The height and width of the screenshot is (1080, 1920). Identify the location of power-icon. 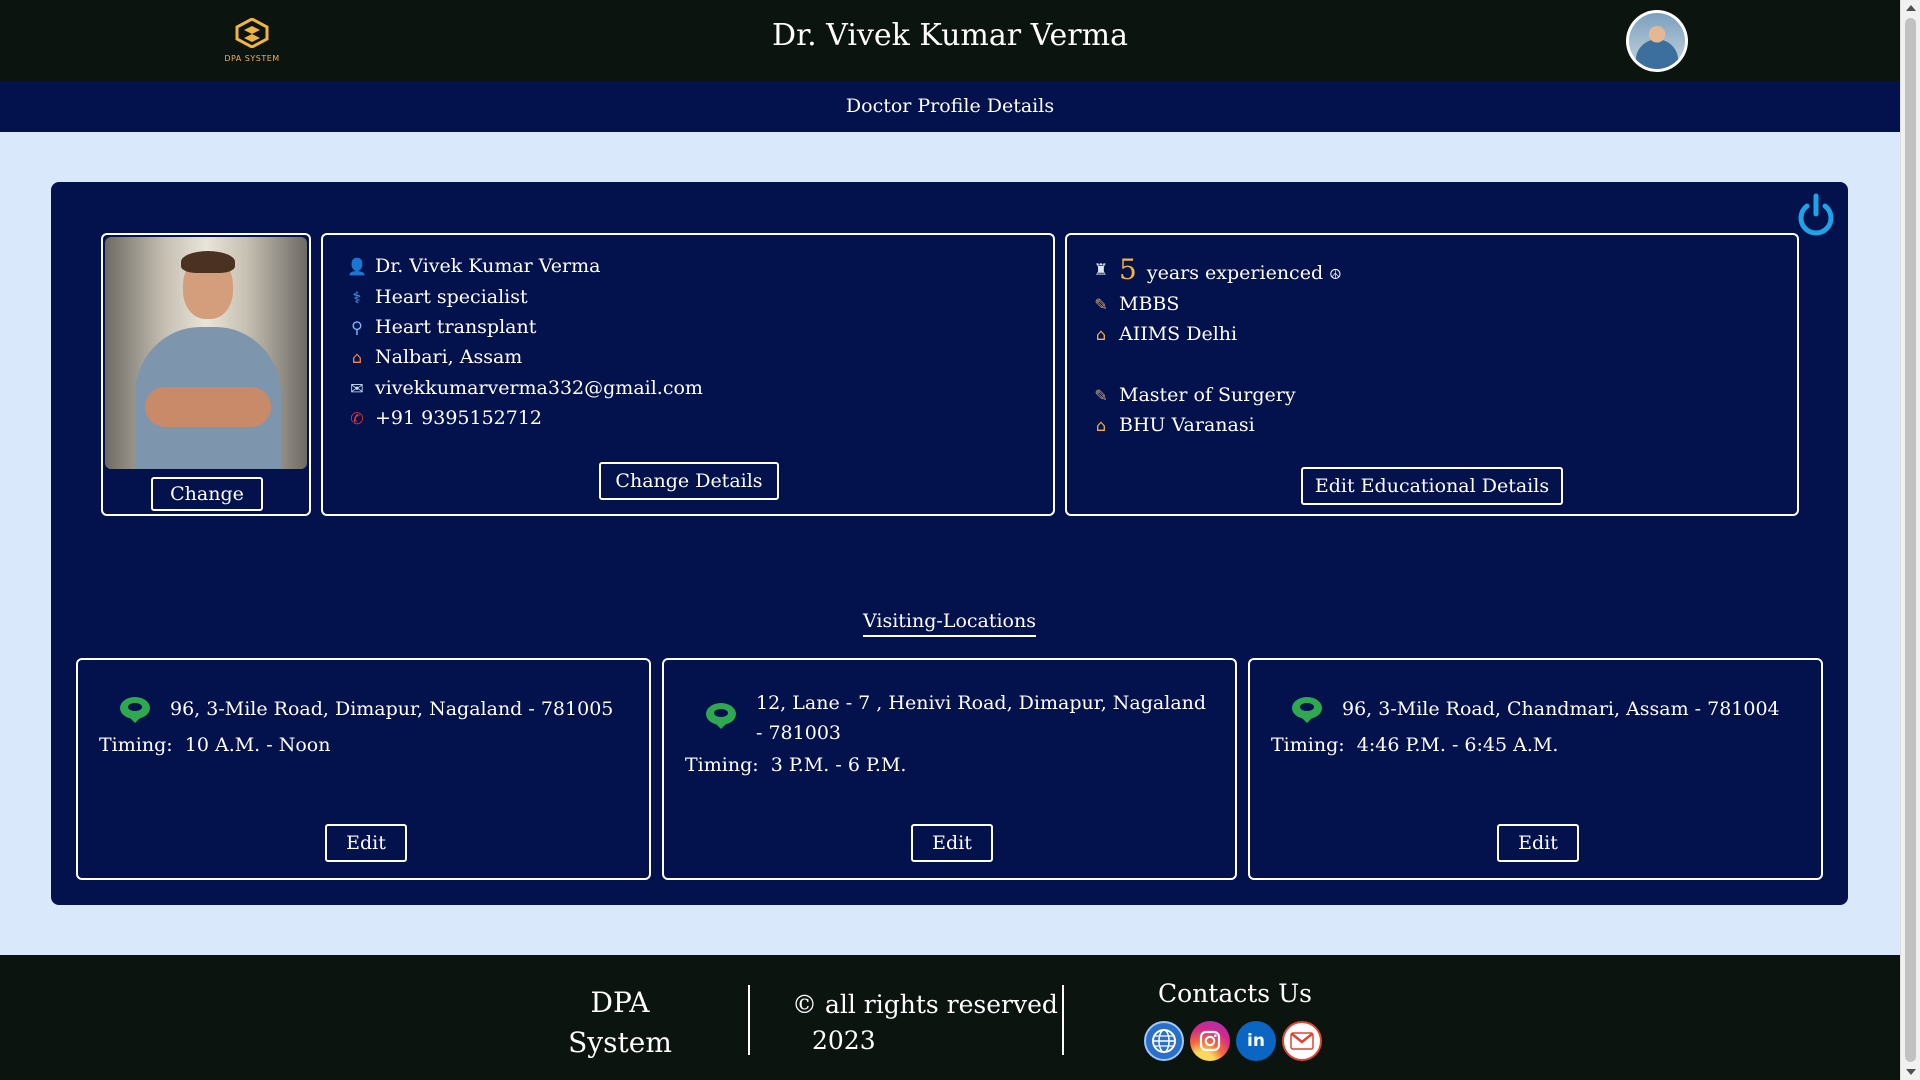
(1816, 216).